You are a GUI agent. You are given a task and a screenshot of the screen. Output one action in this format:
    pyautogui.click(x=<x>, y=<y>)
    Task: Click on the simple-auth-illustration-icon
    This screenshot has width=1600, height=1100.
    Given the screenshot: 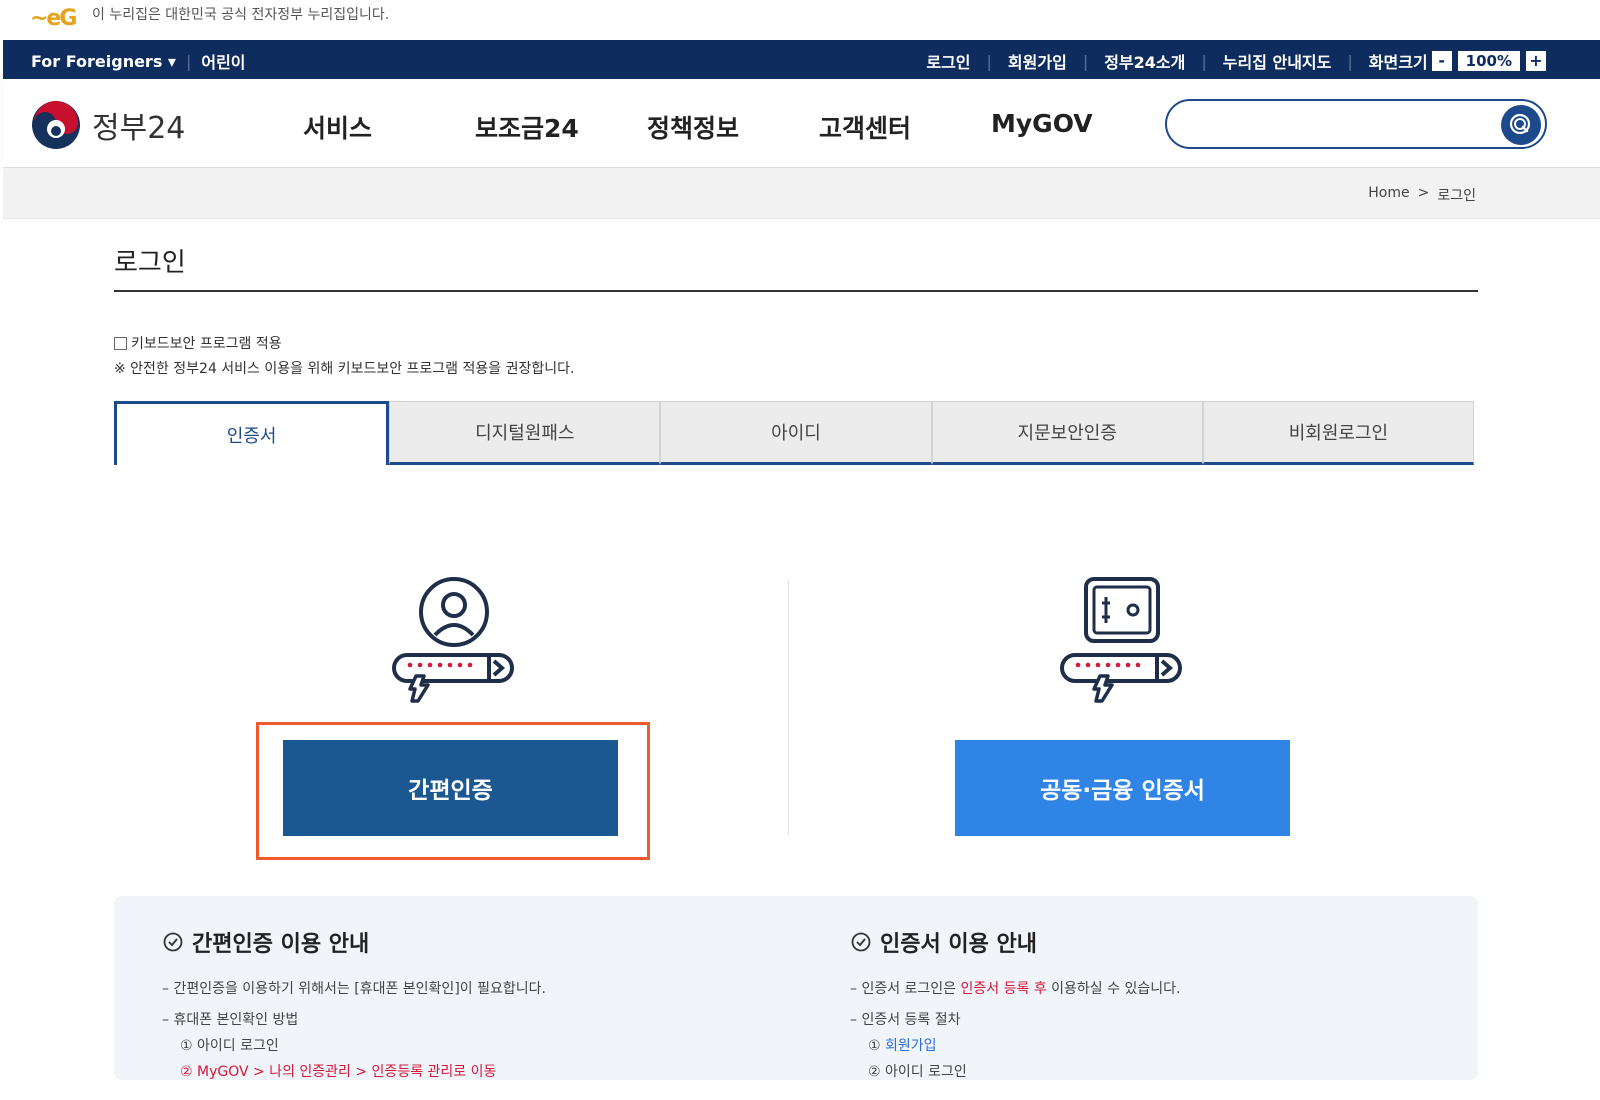 What is the action you would take?
    pyautogui.click(x=453, y=640)
    